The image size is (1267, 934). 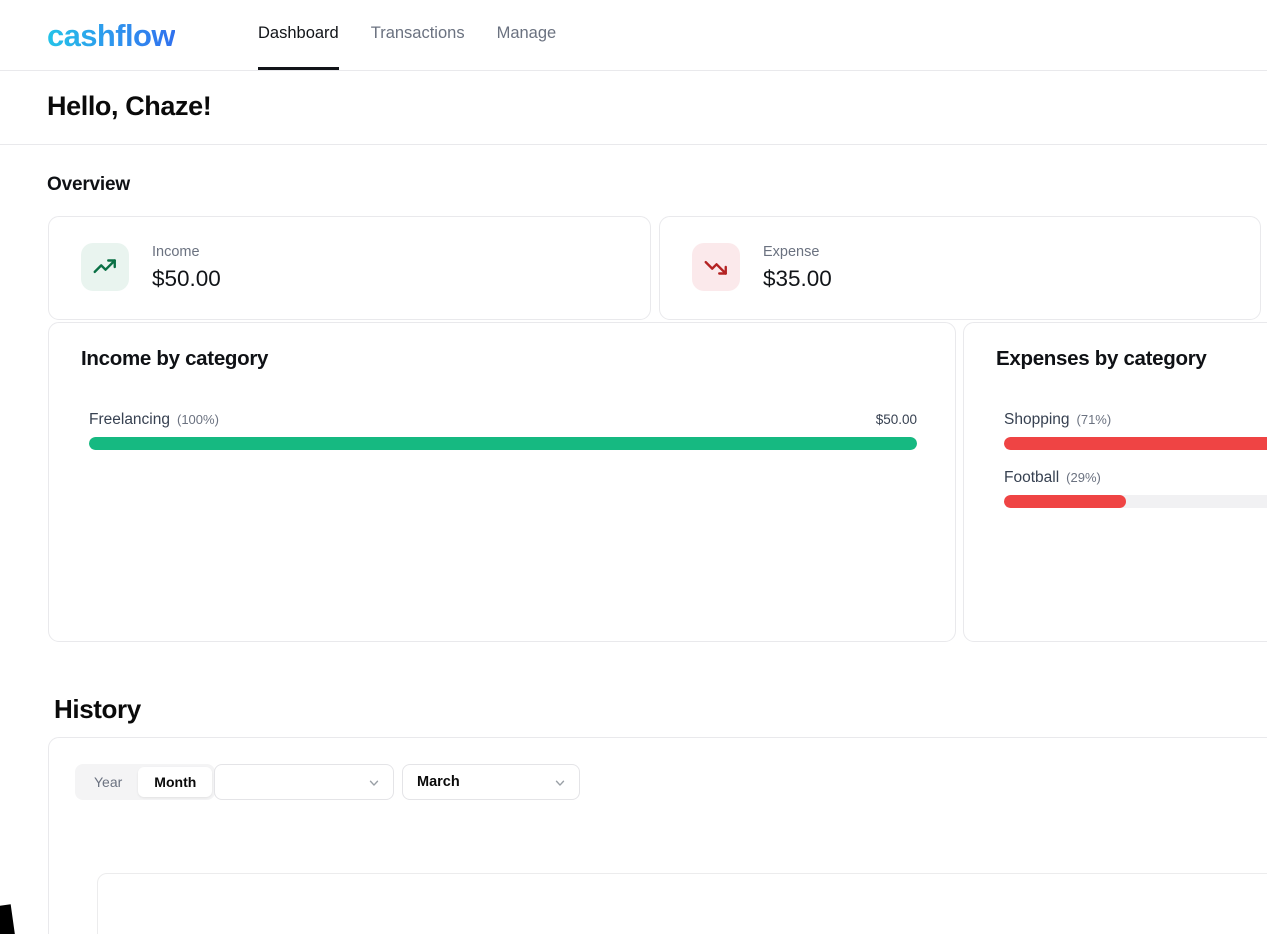 I want to click on period-toggle-month: Month, so click(x=175, y=782).